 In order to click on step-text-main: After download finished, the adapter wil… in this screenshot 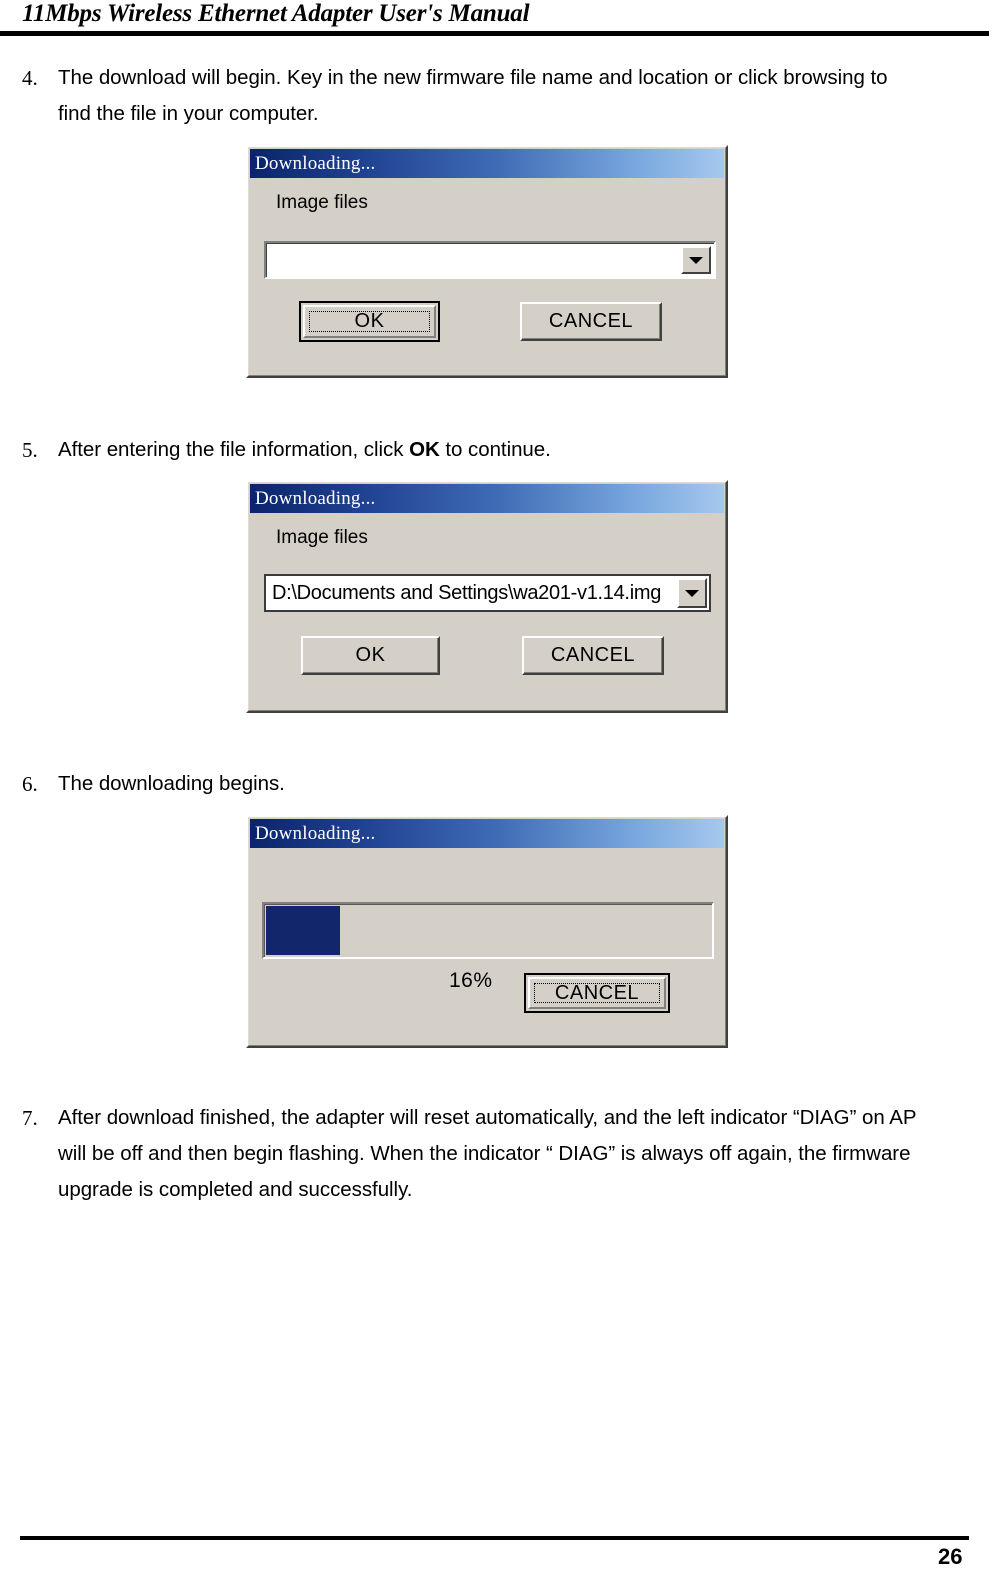, I will do `click(487, 1153)`.